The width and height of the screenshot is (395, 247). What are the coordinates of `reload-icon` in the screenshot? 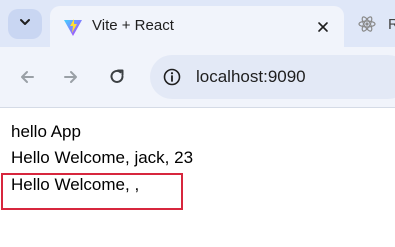 It's located at (117, 77).